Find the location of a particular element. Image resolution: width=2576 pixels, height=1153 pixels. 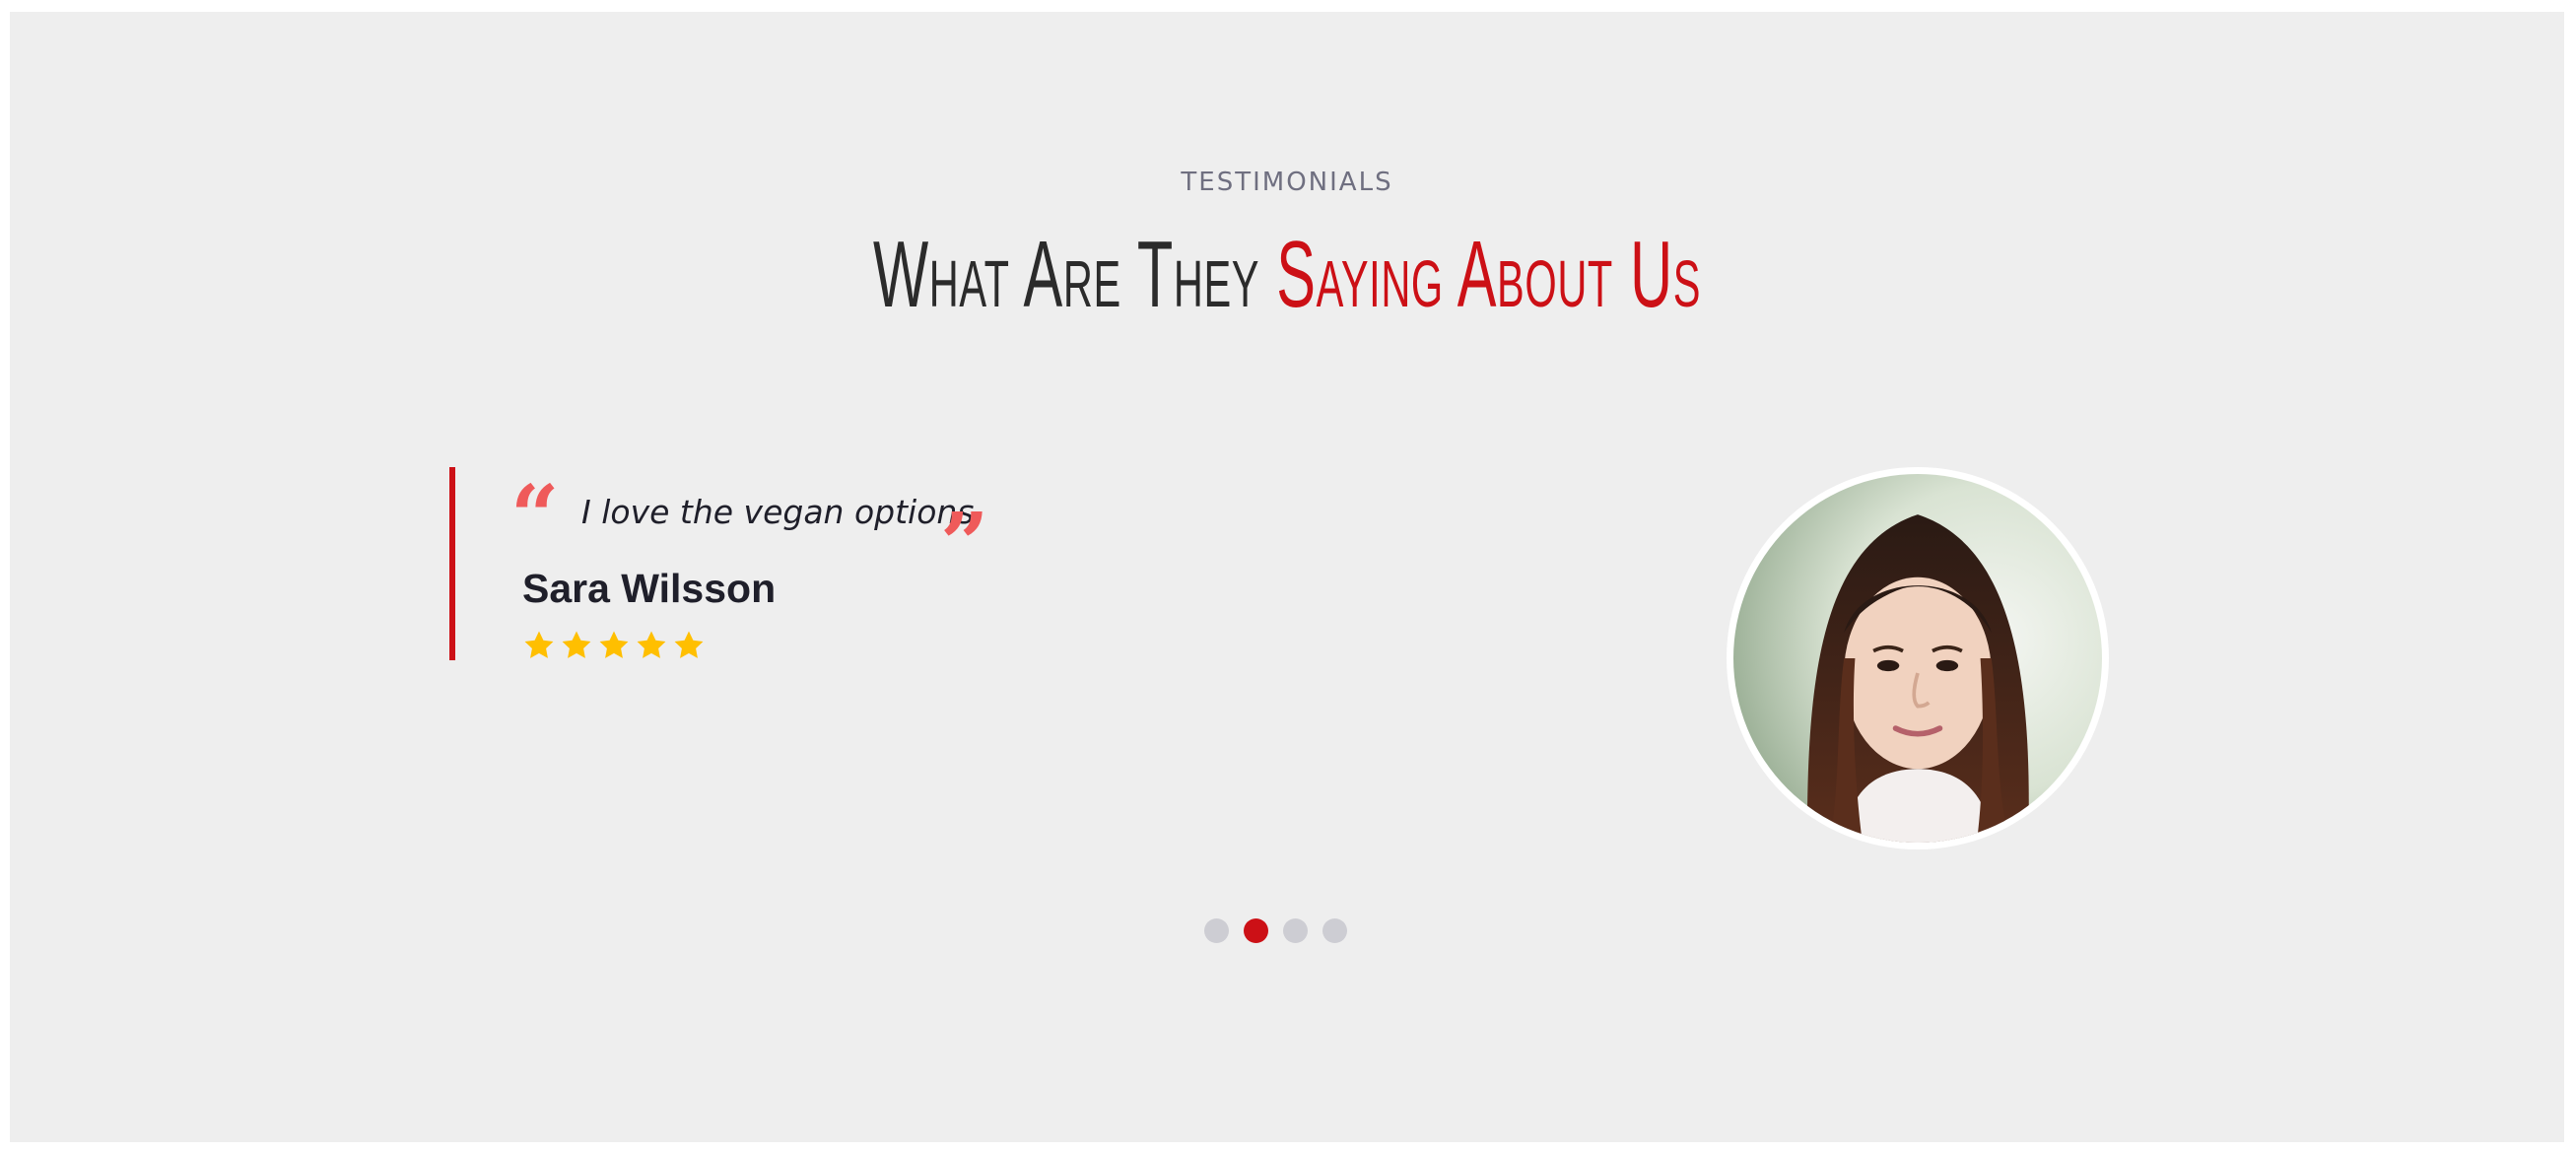

avatar is located at coordinates (1918, 658).